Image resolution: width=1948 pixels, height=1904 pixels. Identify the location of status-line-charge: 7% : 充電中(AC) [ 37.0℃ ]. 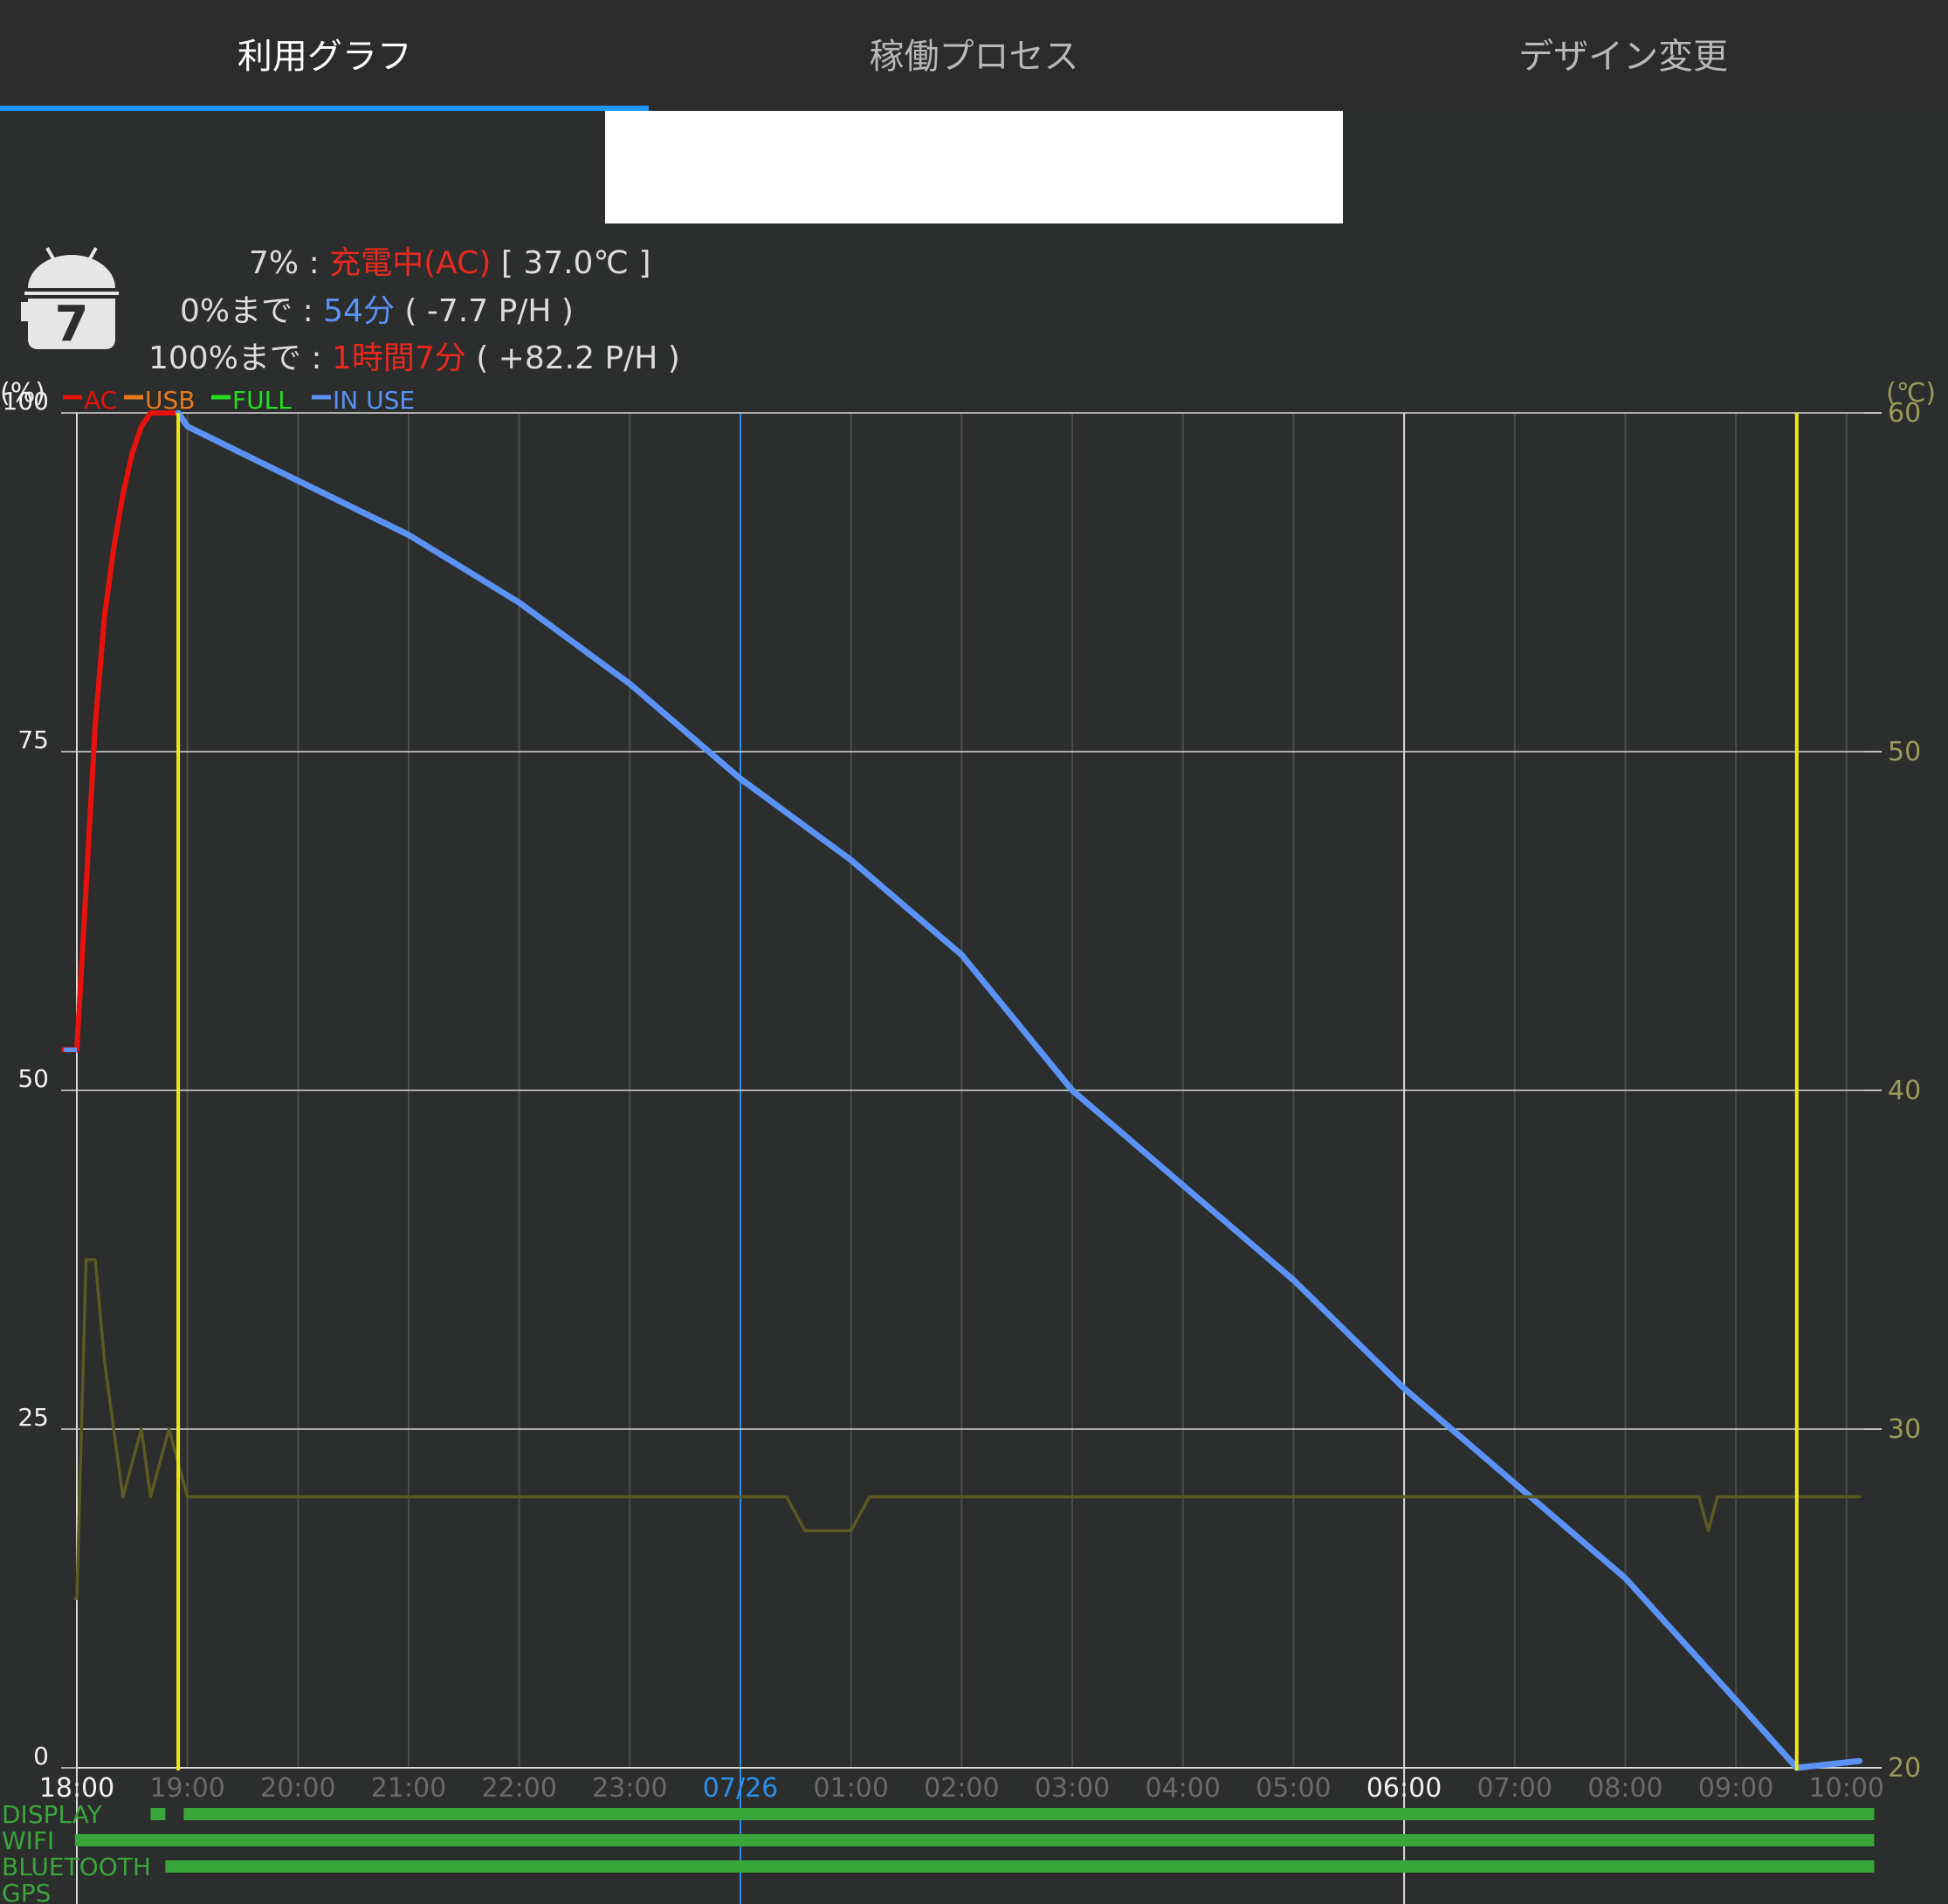
(450, 263).